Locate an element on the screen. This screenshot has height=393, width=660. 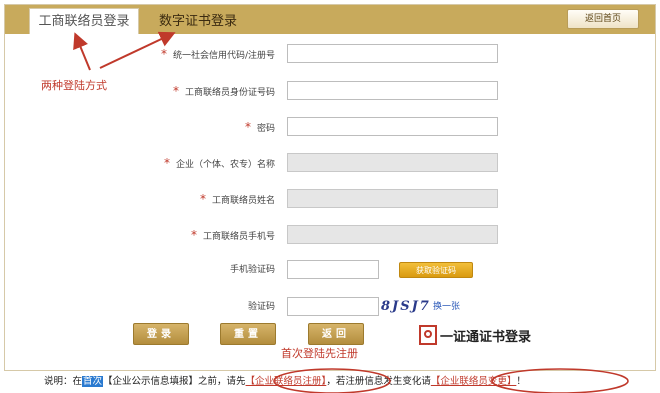
field-label: * 工商联络员手机号 is located at coordinates (233, 235).